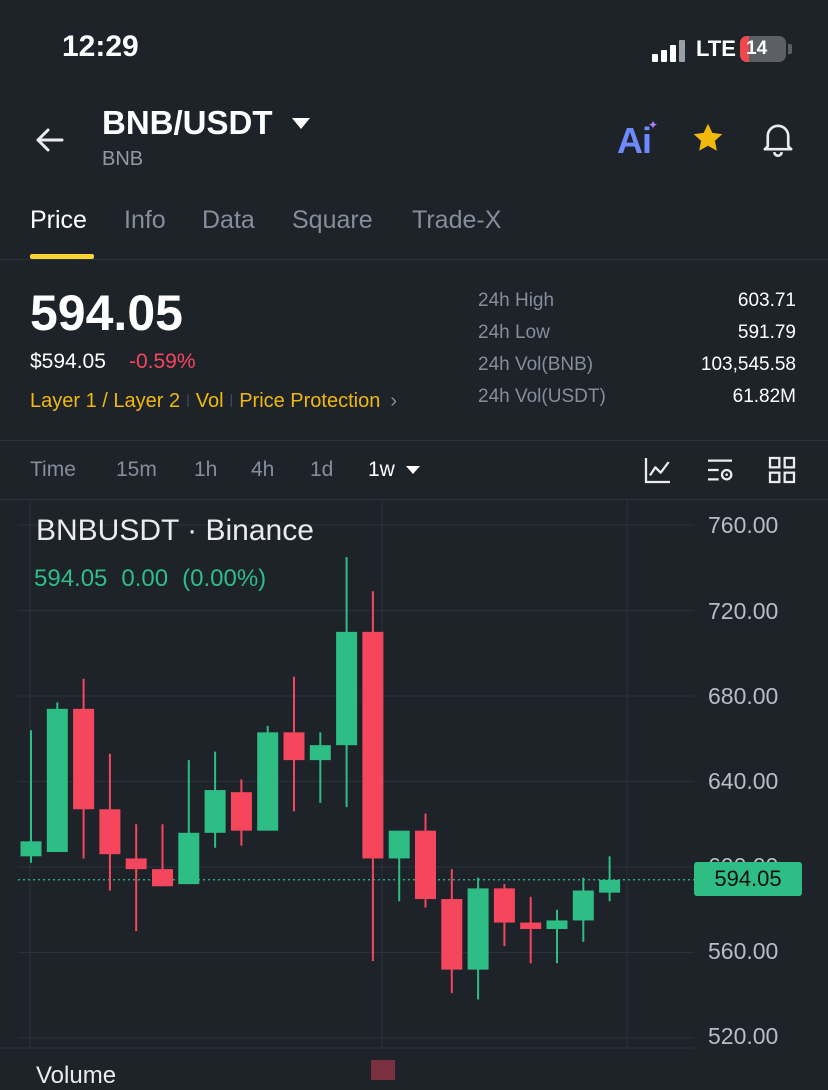  Describe the element at coordinates (68, 361) in the screenshot. I see `usd-price: $594.05` at that location.